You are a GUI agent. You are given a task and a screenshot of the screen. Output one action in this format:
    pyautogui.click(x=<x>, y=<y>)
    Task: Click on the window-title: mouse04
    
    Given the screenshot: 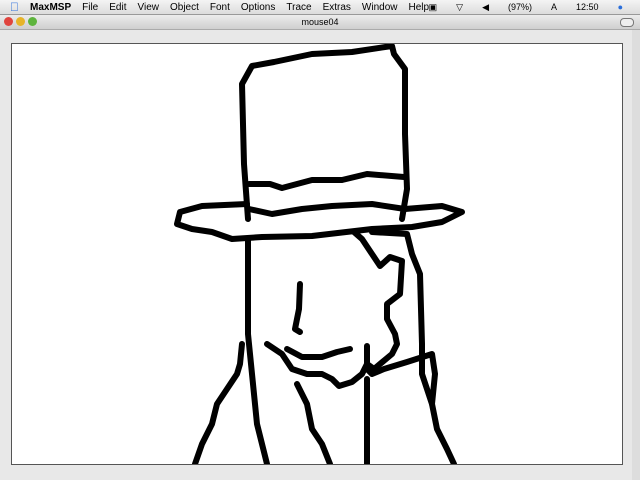 What is the action you would take?
    pyautogui.click(x=320, y=22)
    